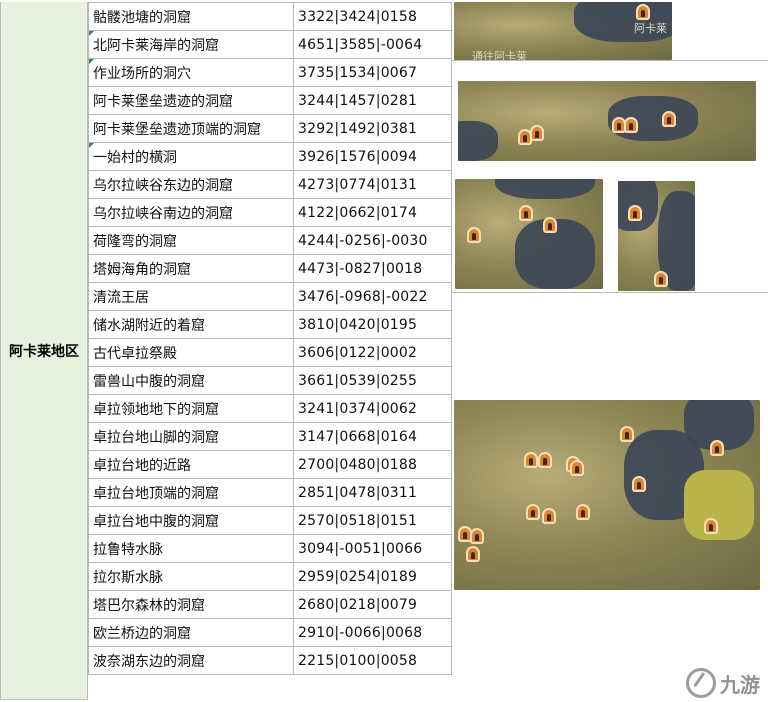 This screenshot has height=702, width=768. I want to click on table-row: 北阿卡莱海岸的洞窟 4651|3585|-0064, so click(270, 44).